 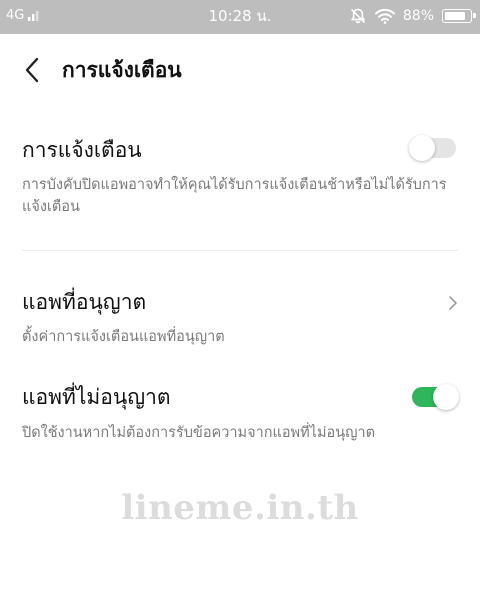 What do you see at coordinates (453, 303) in the screenshot?
I see `chevron-right-icon` at bounding box center [453, 303].